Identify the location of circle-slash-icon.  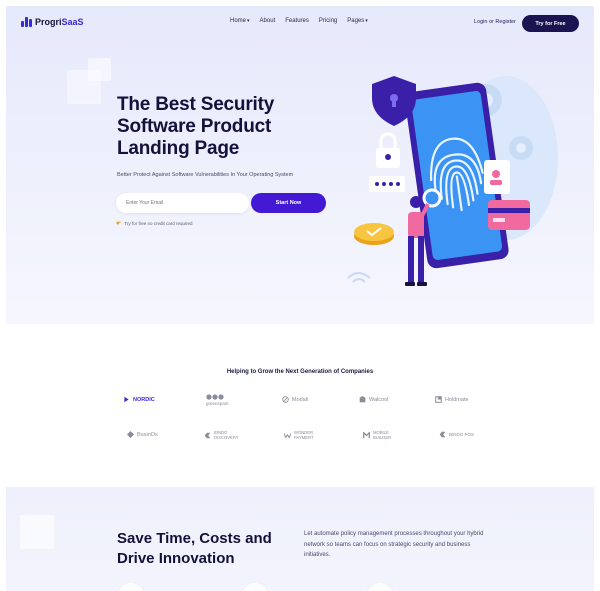
(285, 399).